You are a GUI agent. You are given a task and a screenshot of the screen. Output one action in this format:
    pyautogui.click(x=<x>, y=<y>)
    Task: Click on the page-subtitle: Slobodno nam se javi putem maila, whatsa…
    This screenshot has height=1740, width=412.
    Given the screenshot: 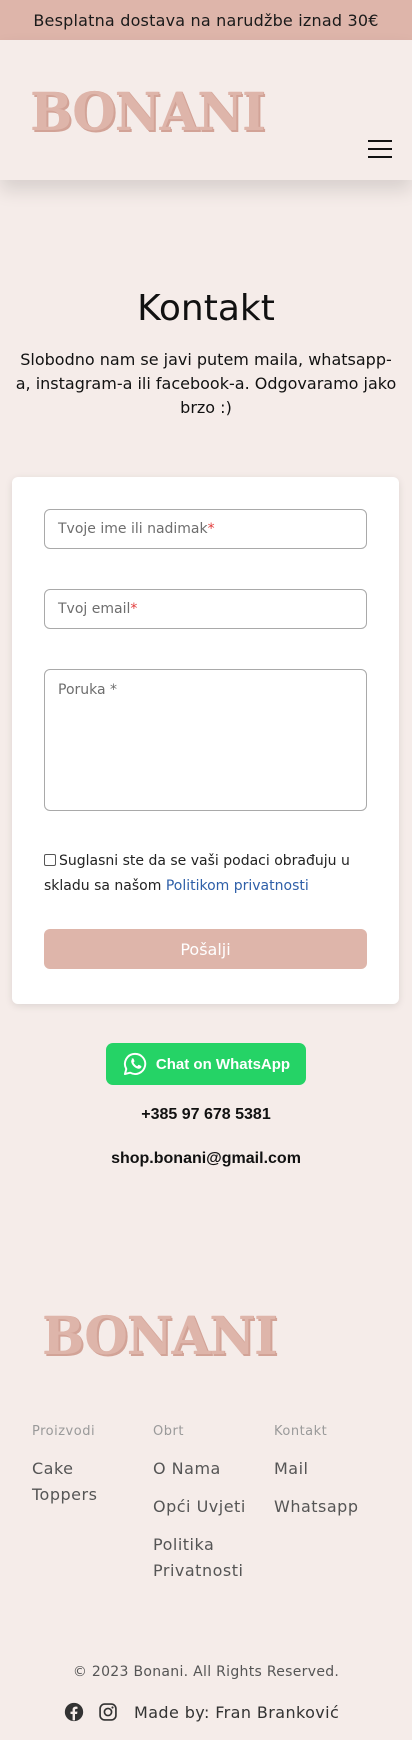 What is the action you would take?
    pyautogui.click(x=206, y=383)
    